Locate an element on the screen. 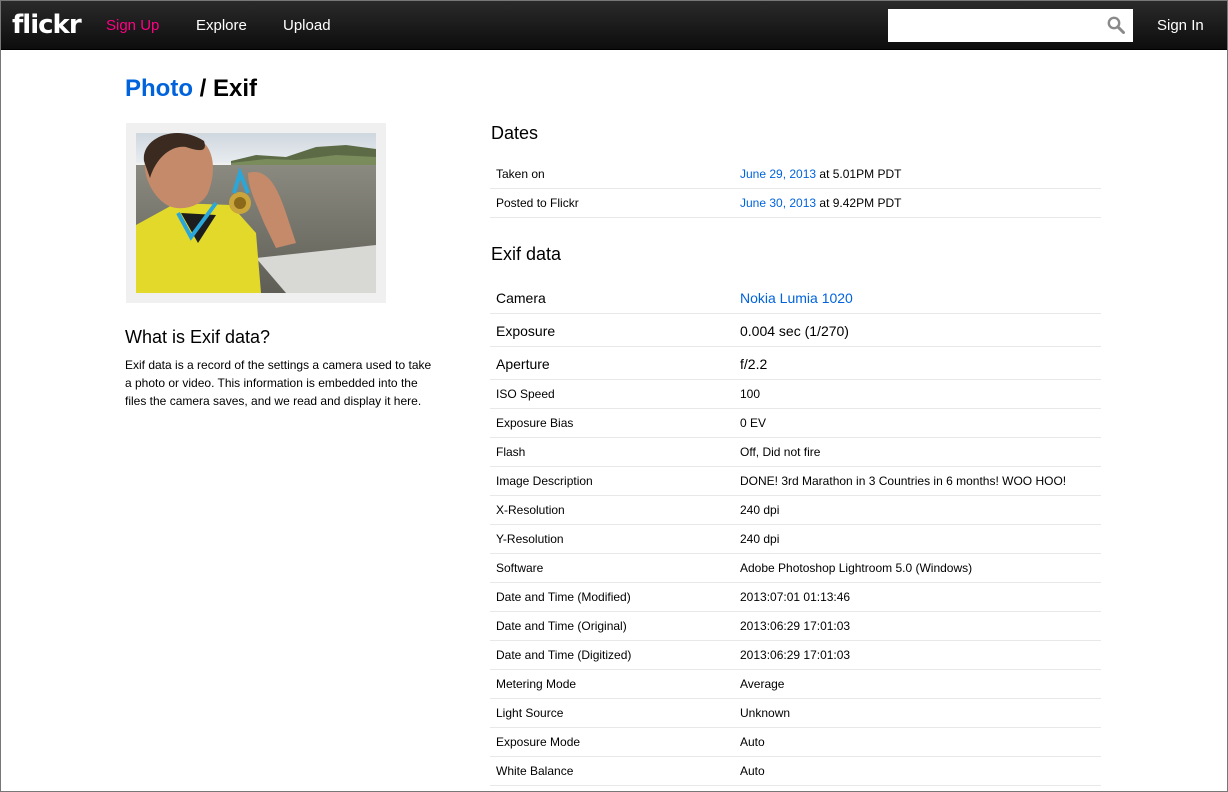 This screenshot has width=1228, height=792. row-label: White Balance is located at coordinates (535, 771).